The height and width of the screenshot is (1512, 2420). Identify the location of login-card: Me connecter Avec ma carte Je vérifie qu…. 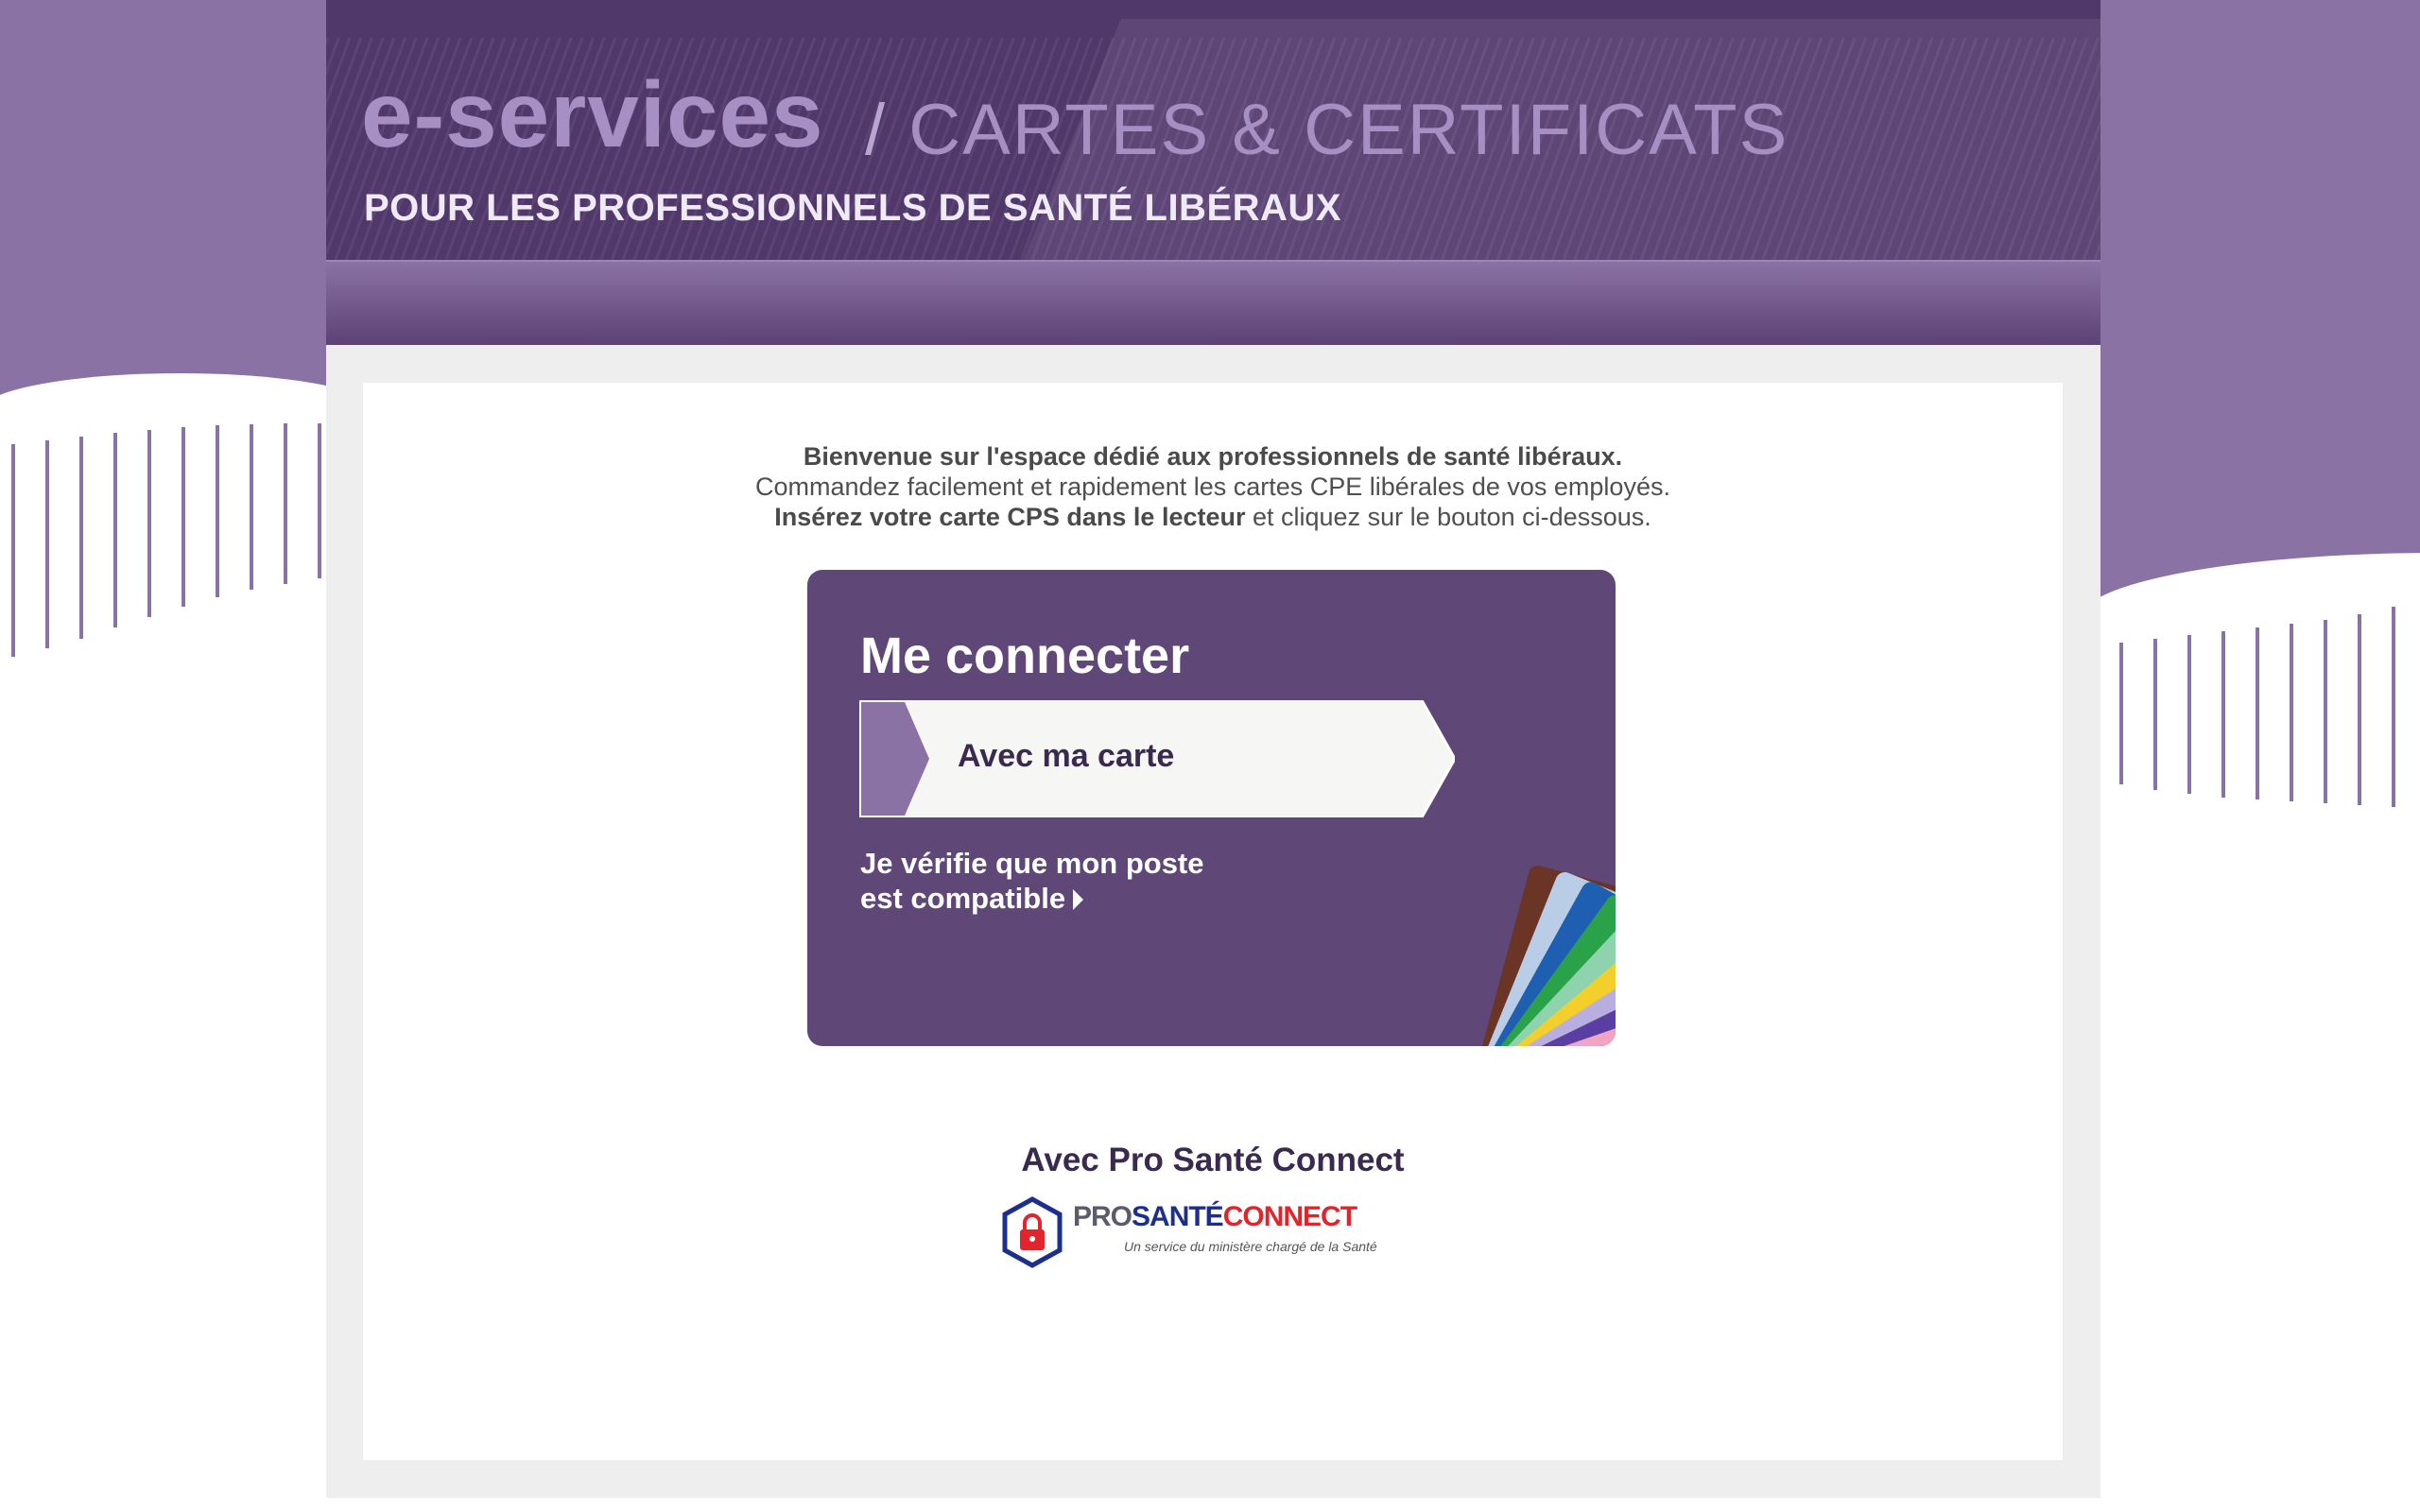
(1211, 808).